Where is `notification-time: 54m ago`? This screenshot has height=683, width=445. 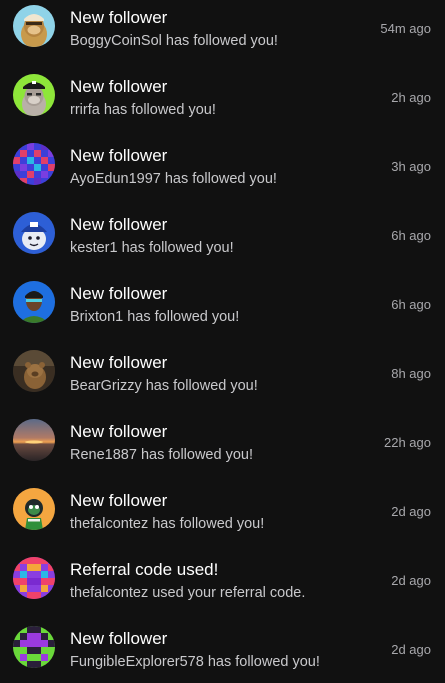
notification-time: 54m ago is located at coordinates (405, 28).